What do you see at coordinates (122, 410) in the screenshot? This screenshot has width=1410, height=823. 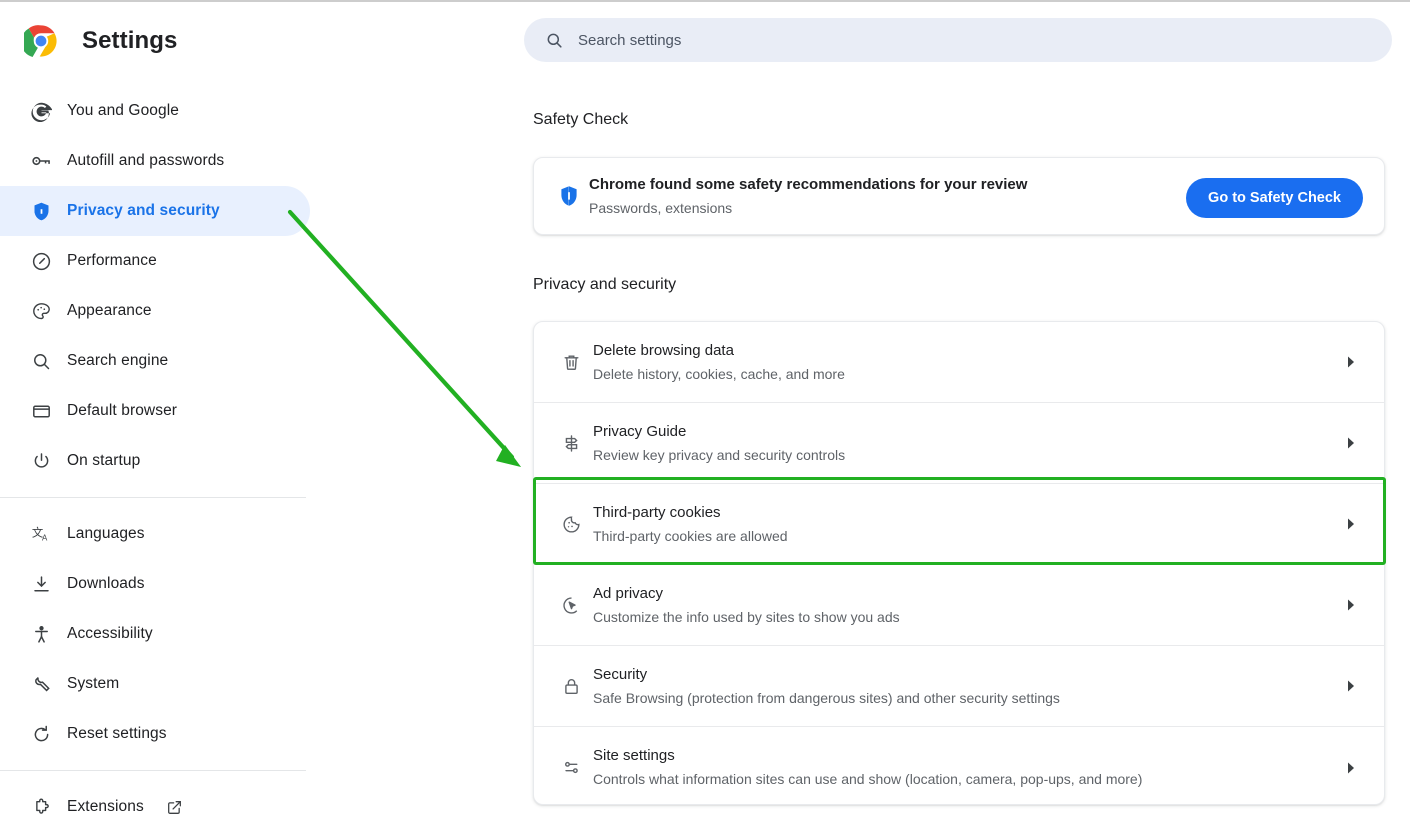 I see `sidebar-item-label: Default browser` at bounding box center [122, 410].